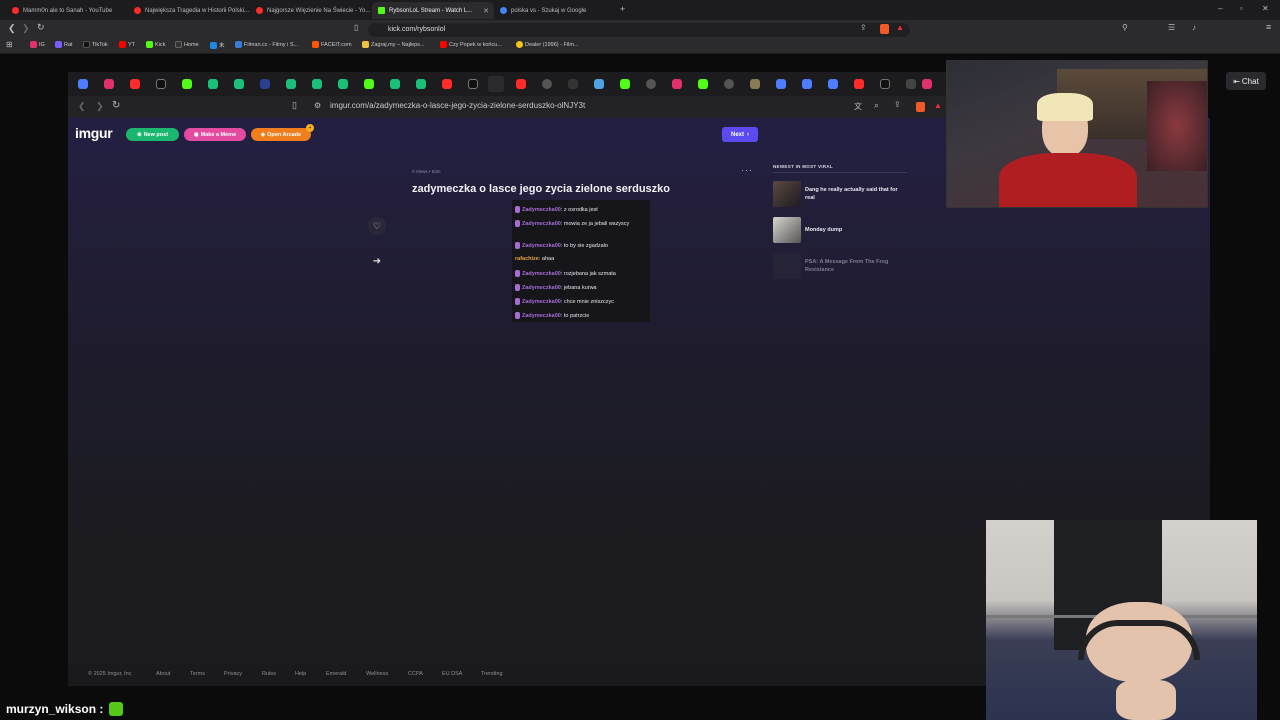 The height and width of the screenshot is (720, 1280). Describe the element at coordinates (1125, 27) in the screenshot. I see `extension-icon: ⚲` at that location.